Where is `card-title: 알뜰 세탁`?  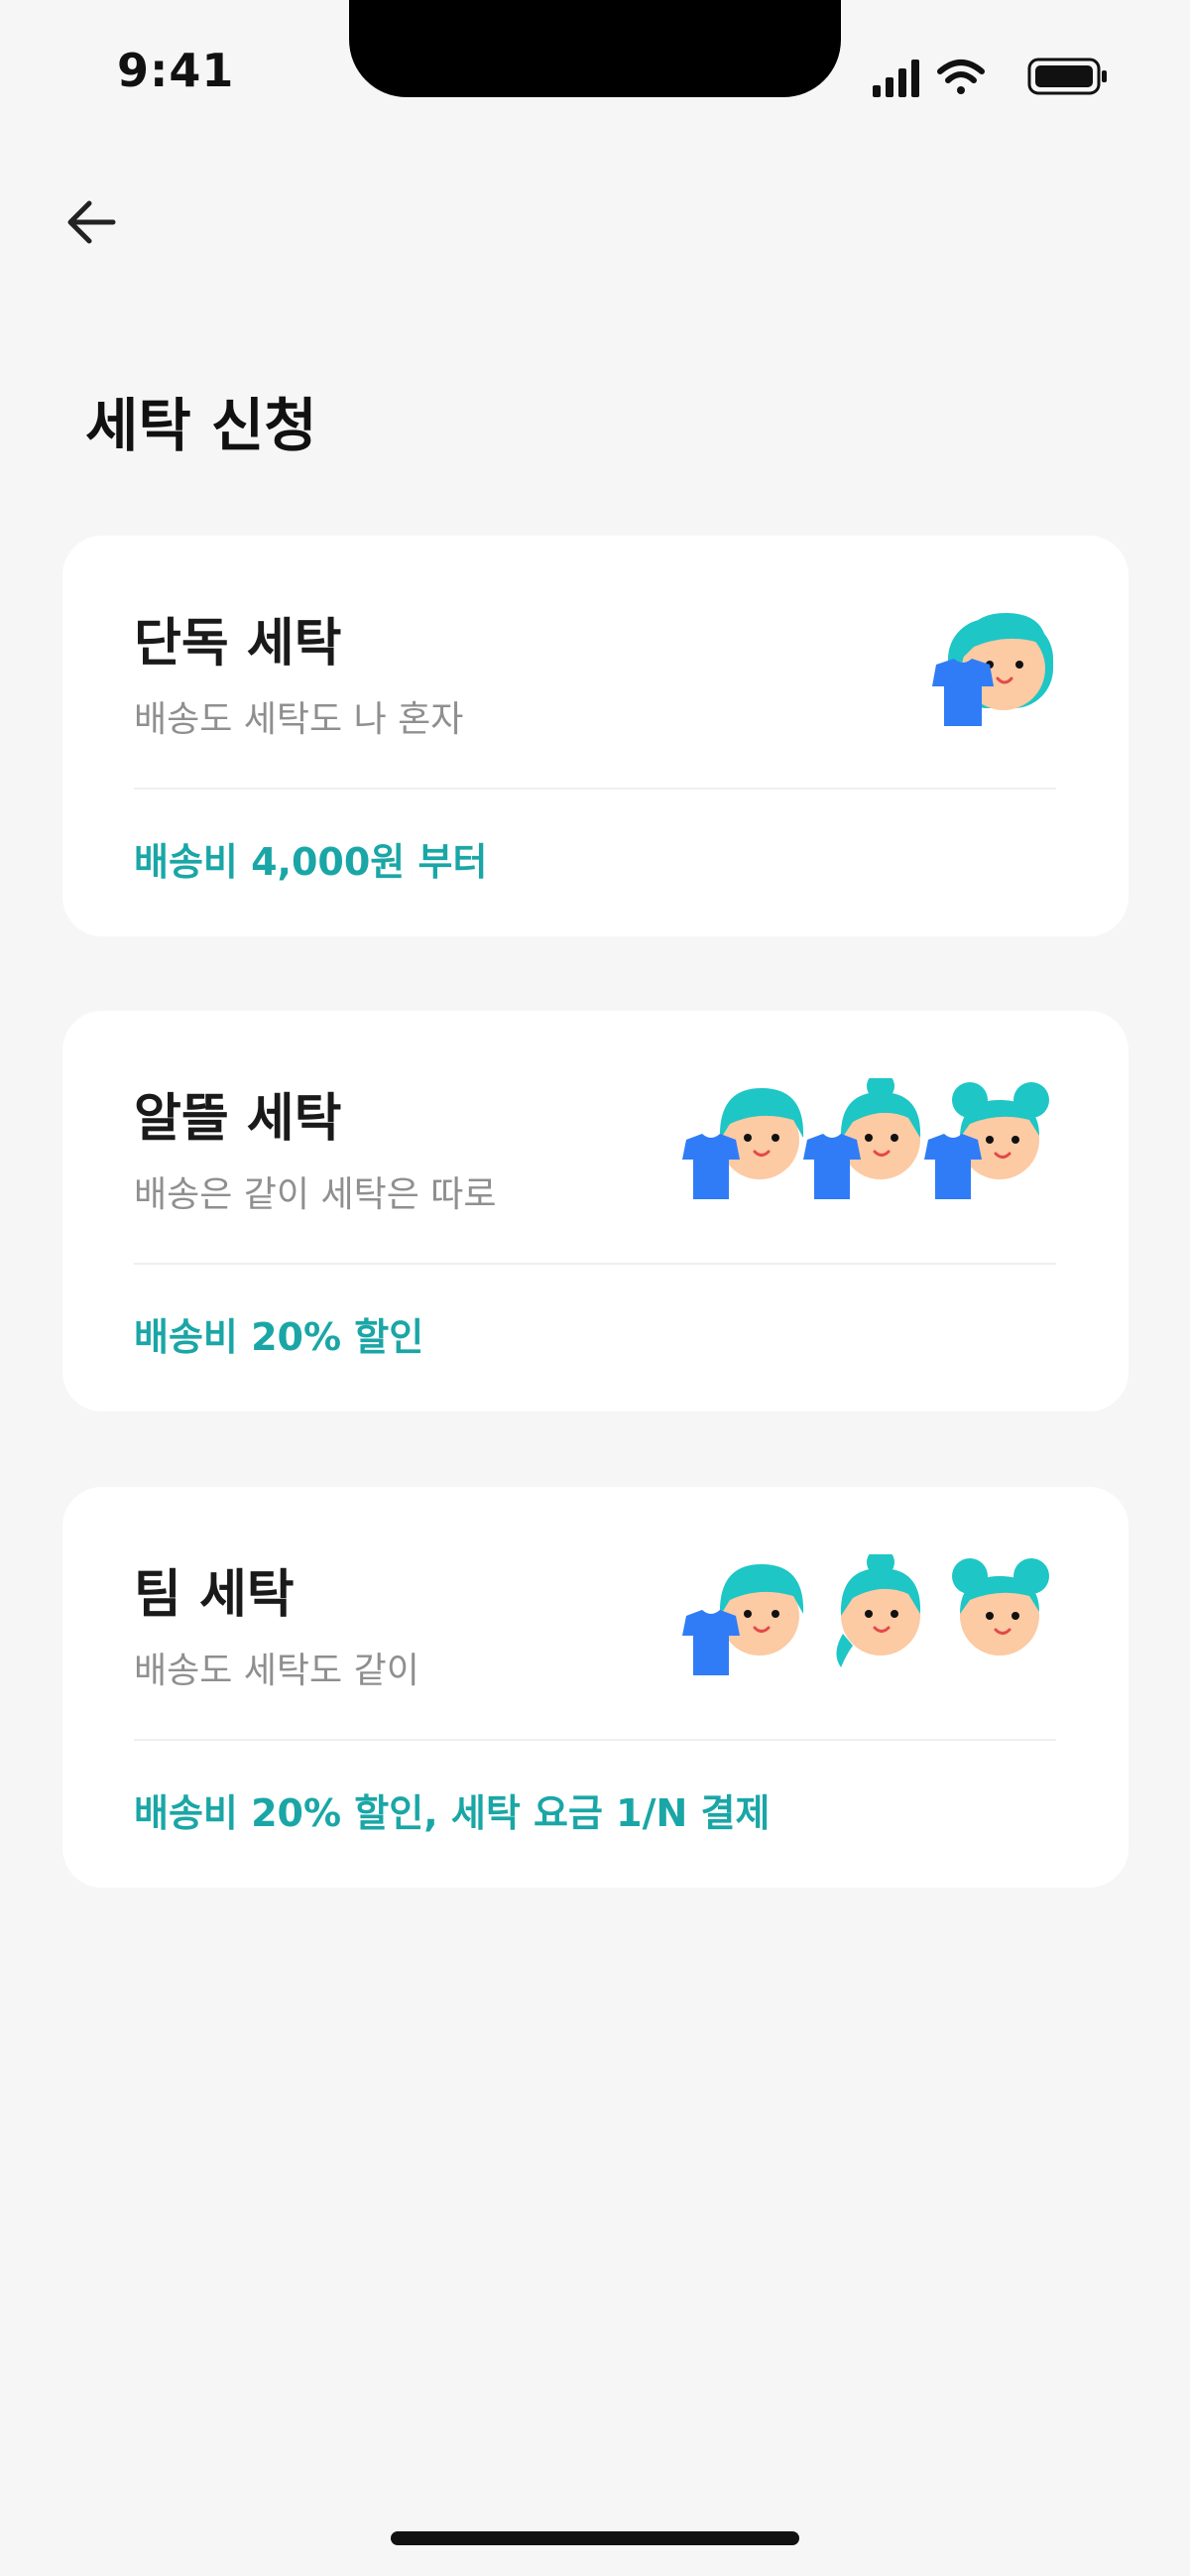 card-title: 알뜰 세탁 is located at coordinates (238, 1119).